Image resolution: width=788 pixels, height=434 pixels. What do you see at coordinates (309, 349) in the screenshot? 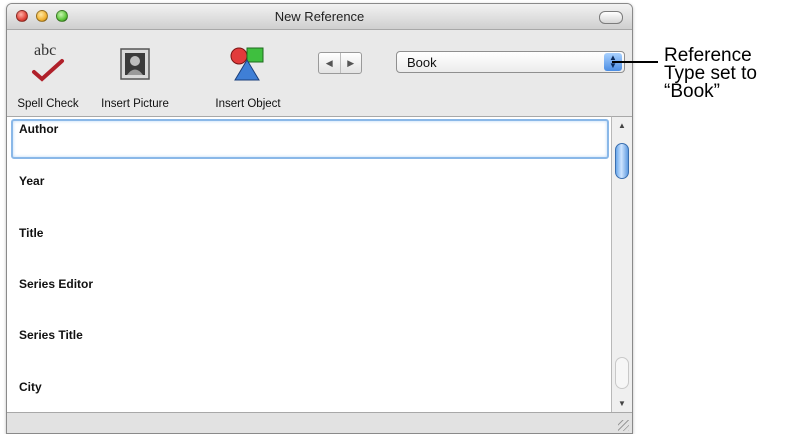
I see `field-series-title: Series Title` at bounding box center [309, 349].